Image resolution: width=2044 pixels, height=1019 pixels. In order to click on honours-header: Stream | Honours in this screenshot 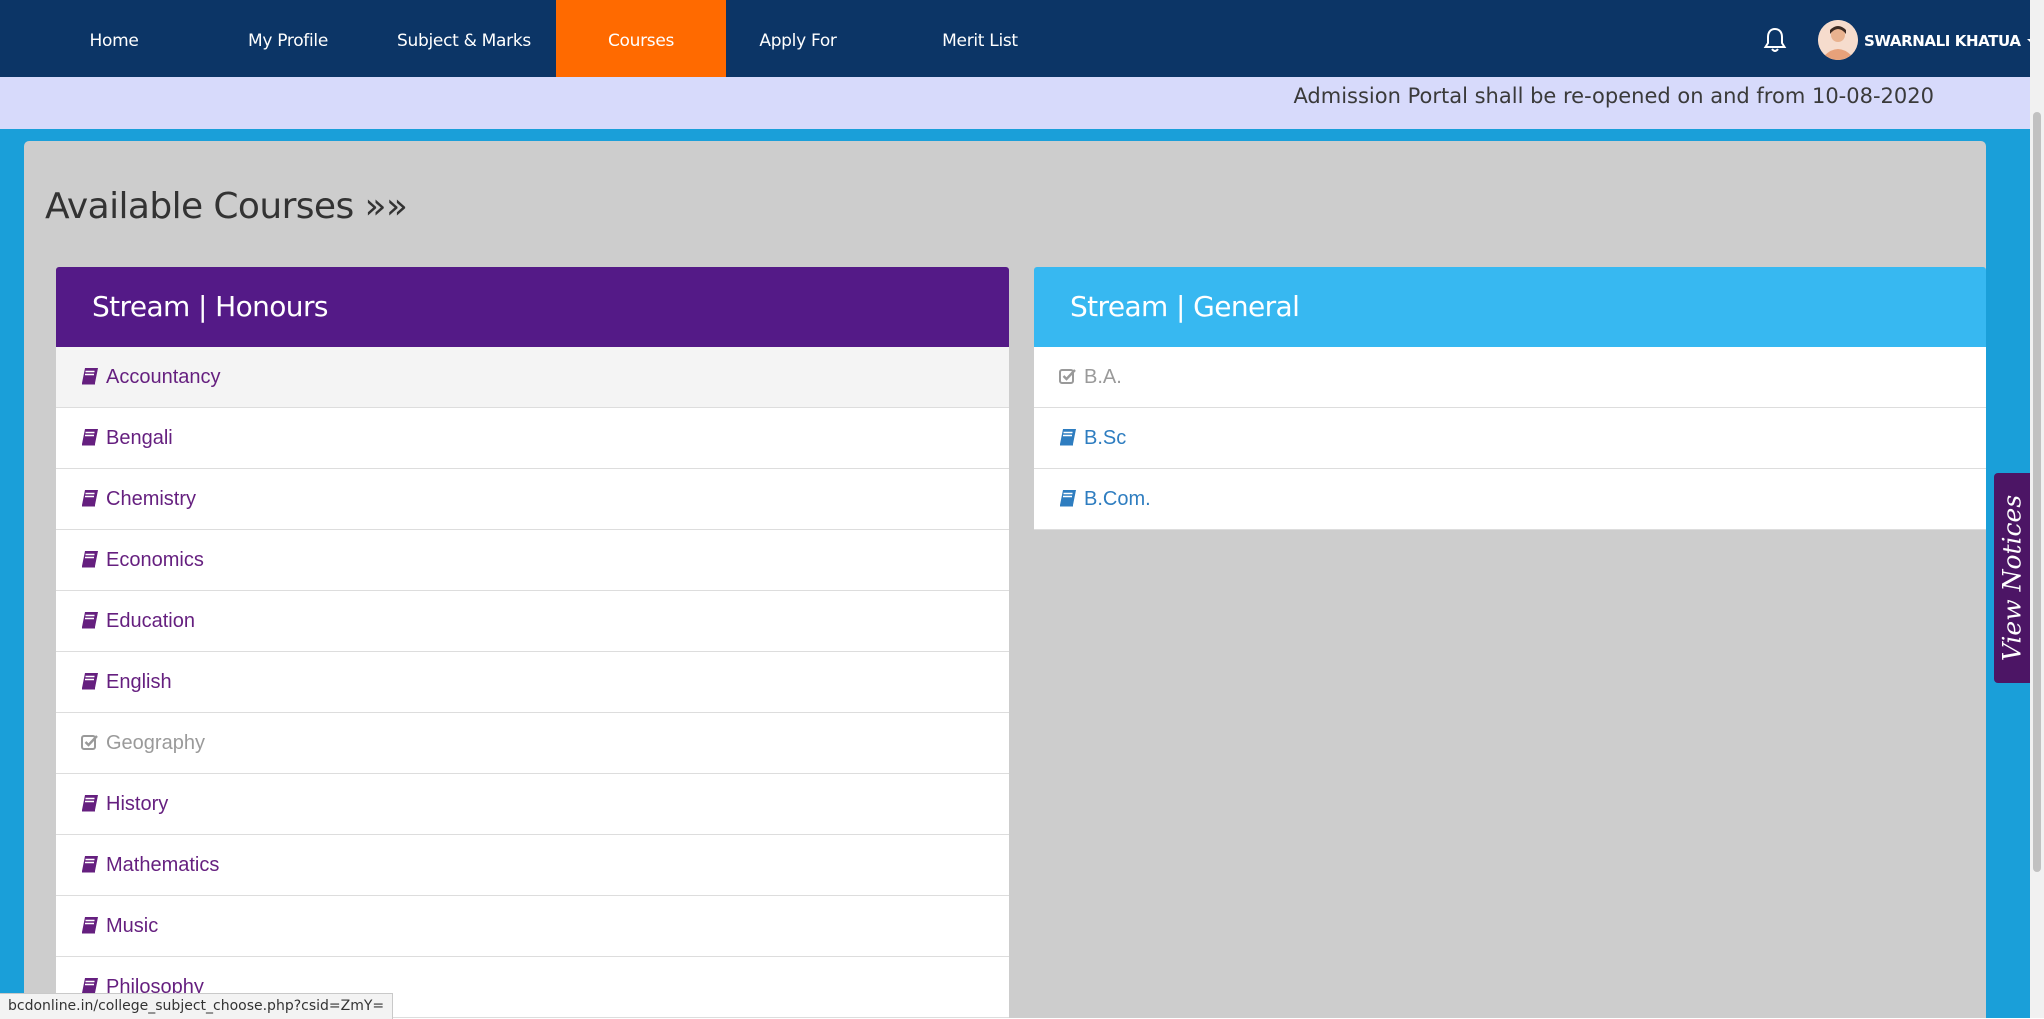, I will do `click(532, 307)`.